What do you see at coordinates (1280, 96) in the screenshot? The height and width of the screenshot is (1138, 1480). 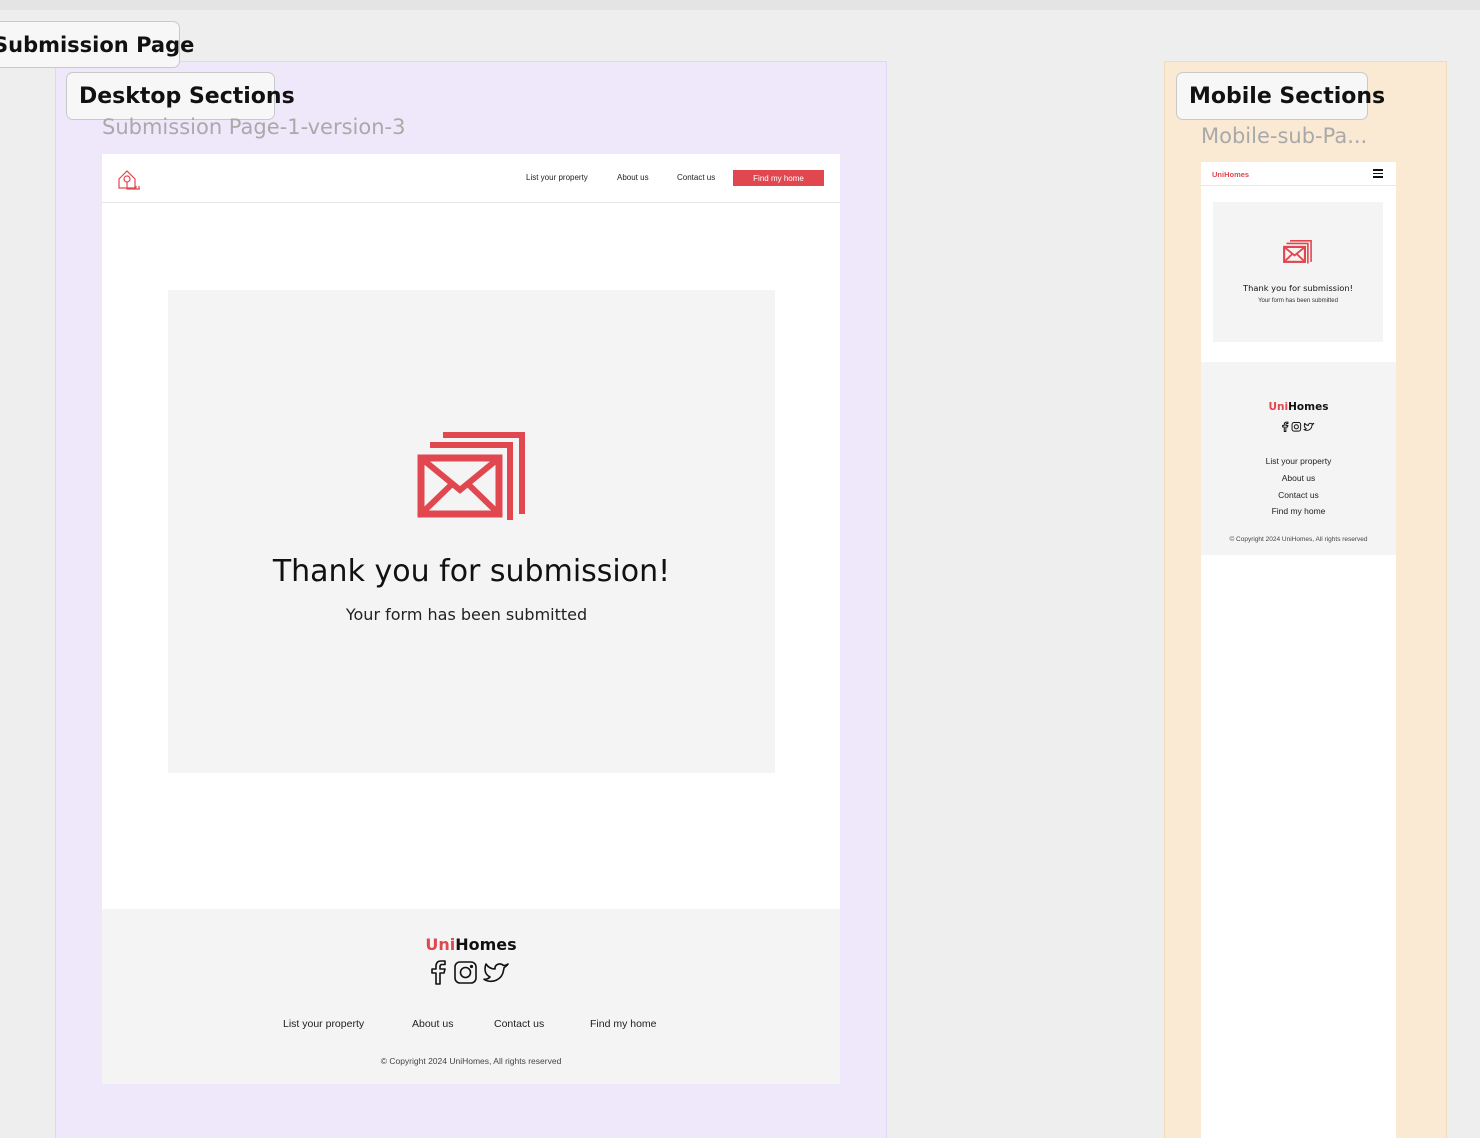 I see `mobile-section-label: Mobile Sections` at bounding box center [1280, 96].